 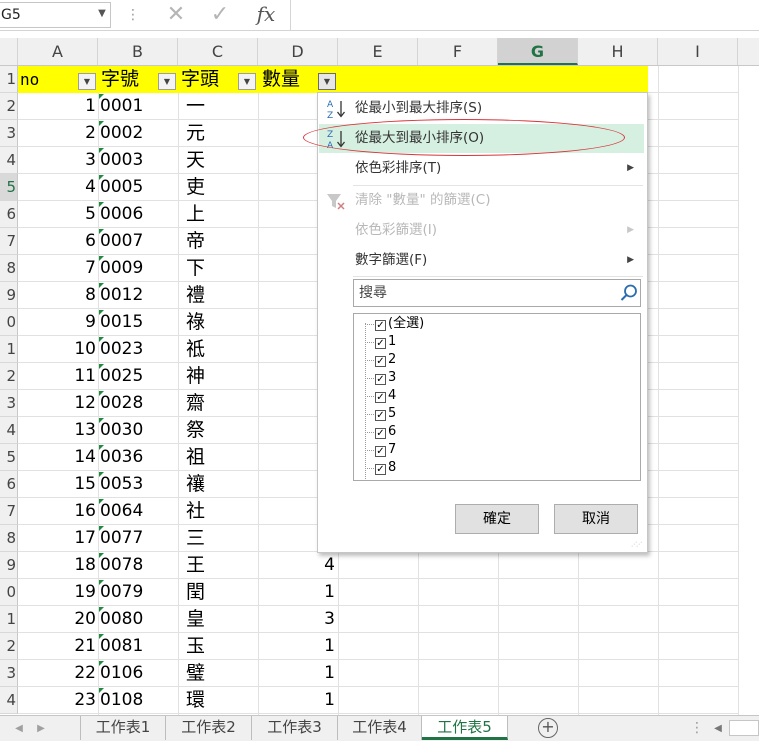 What do you see at coordinates (548, 728) in the screenshot?
I see `add-sheet-icon: +` at bounding box center [548, 728].